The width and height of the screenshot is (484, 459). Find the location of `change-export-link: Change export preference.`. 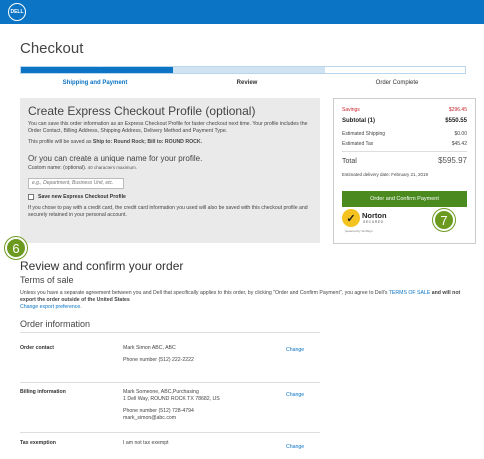

change-export-link: Change export preference. is located at coordinates (51, 307).